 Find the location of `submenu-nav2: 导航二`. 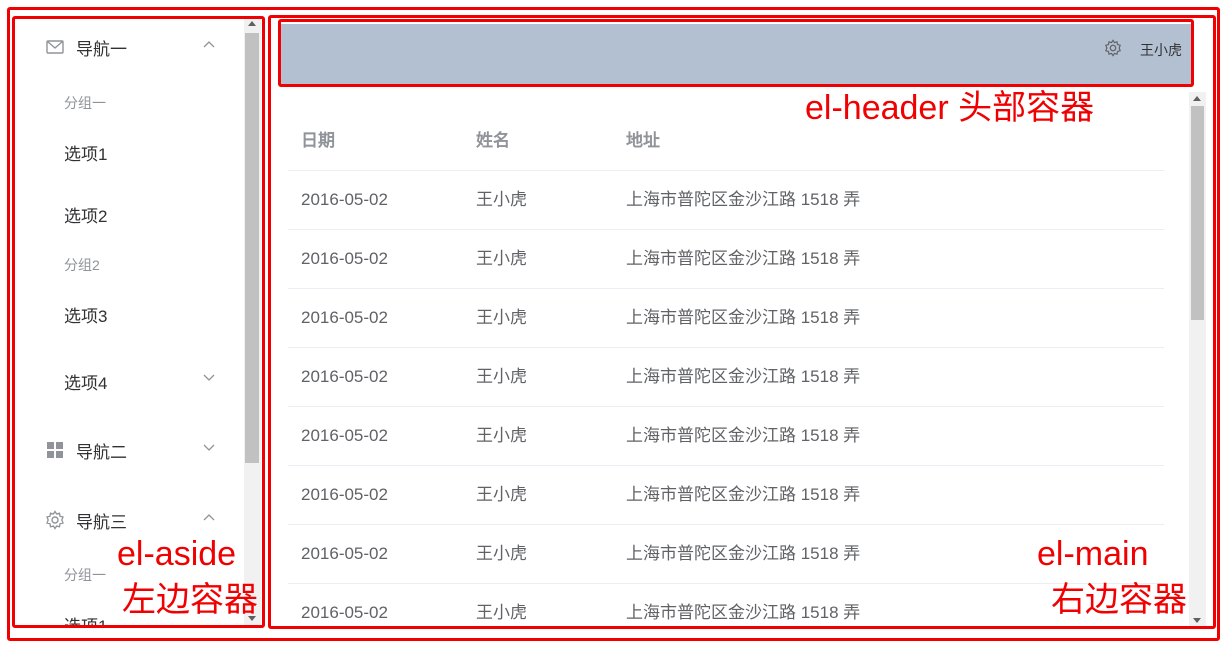

submenu-nav2: 导航二 is located at coordinates (85, 450).